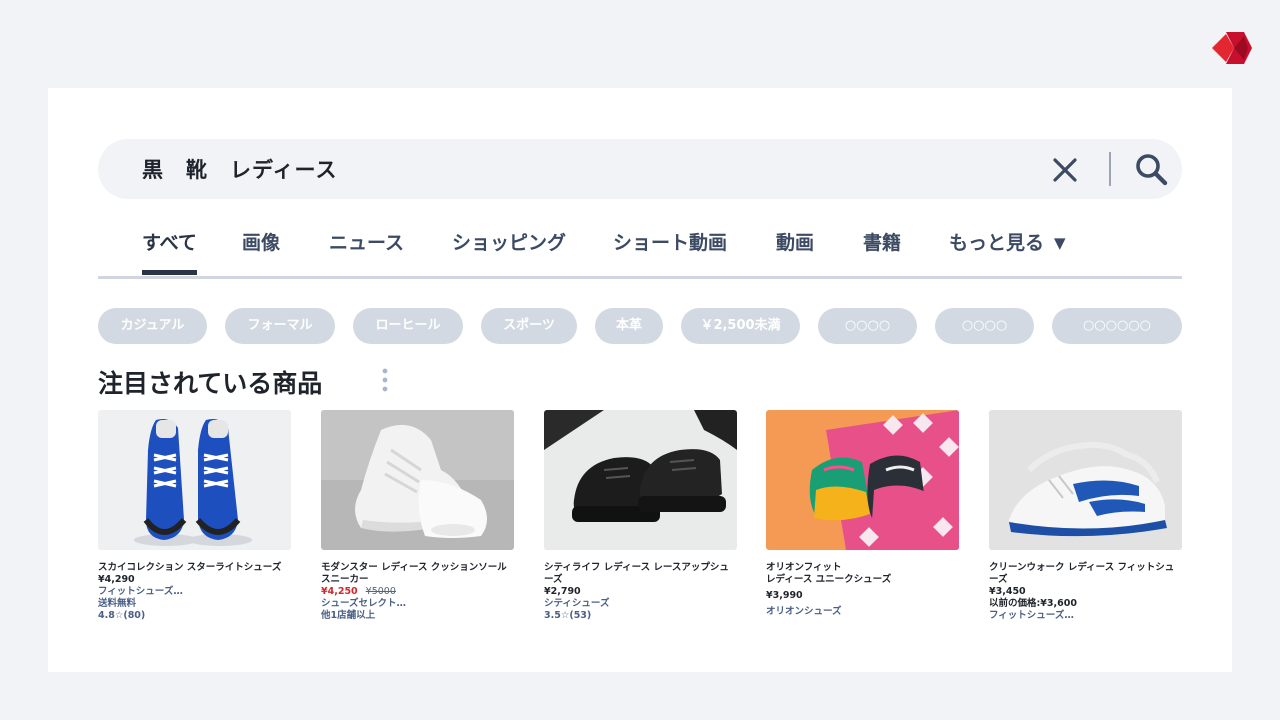  I want to click on product-rating: 4.8☆(80), so click(122, 615).